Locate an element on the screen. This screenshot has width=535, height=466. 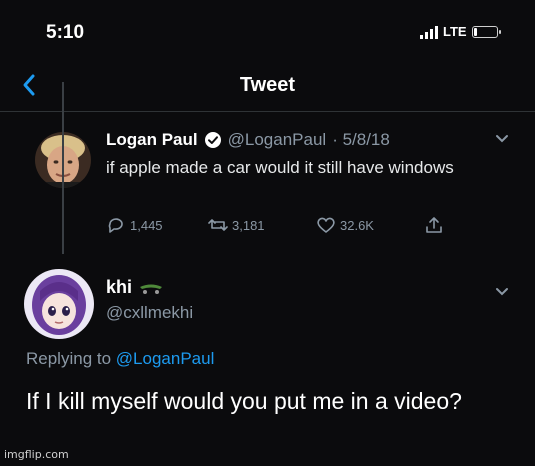
retweet-icon is located at coordinates (218, 225).